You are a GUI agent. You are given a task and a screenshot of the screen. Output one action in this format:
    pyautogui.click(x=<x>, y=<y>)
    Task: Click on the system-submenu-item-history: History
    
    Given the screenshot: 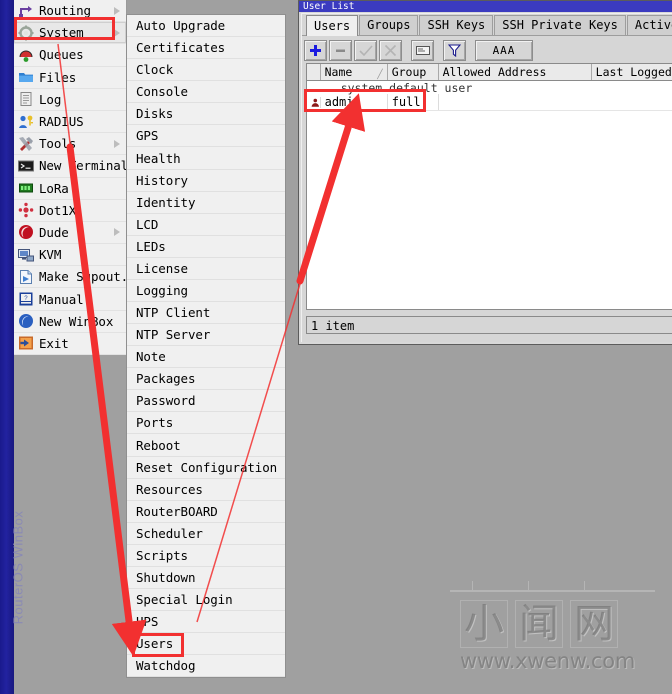 What is the action you would take?
    pyautogui.click(x=206, y=181)
    